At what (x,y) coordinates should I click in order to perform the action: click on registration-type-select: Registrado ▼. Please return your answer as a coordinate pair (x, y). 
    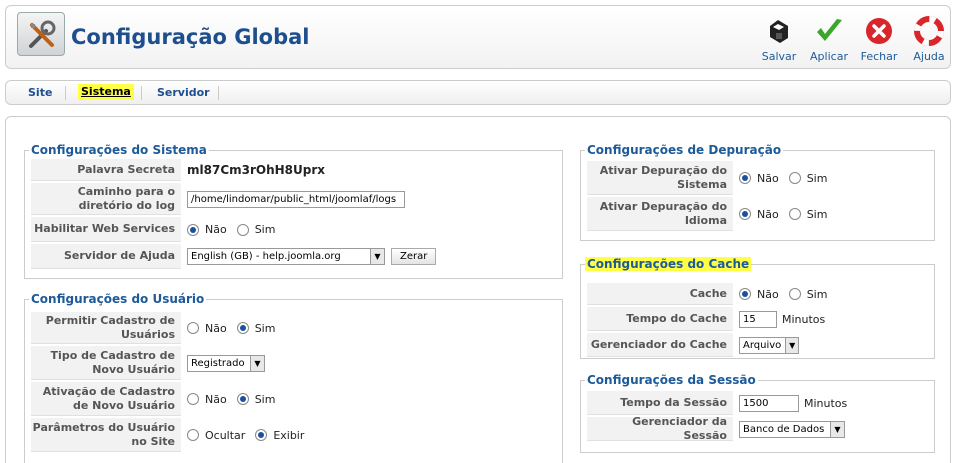
    Looking at the image, I should click on (226, 363).